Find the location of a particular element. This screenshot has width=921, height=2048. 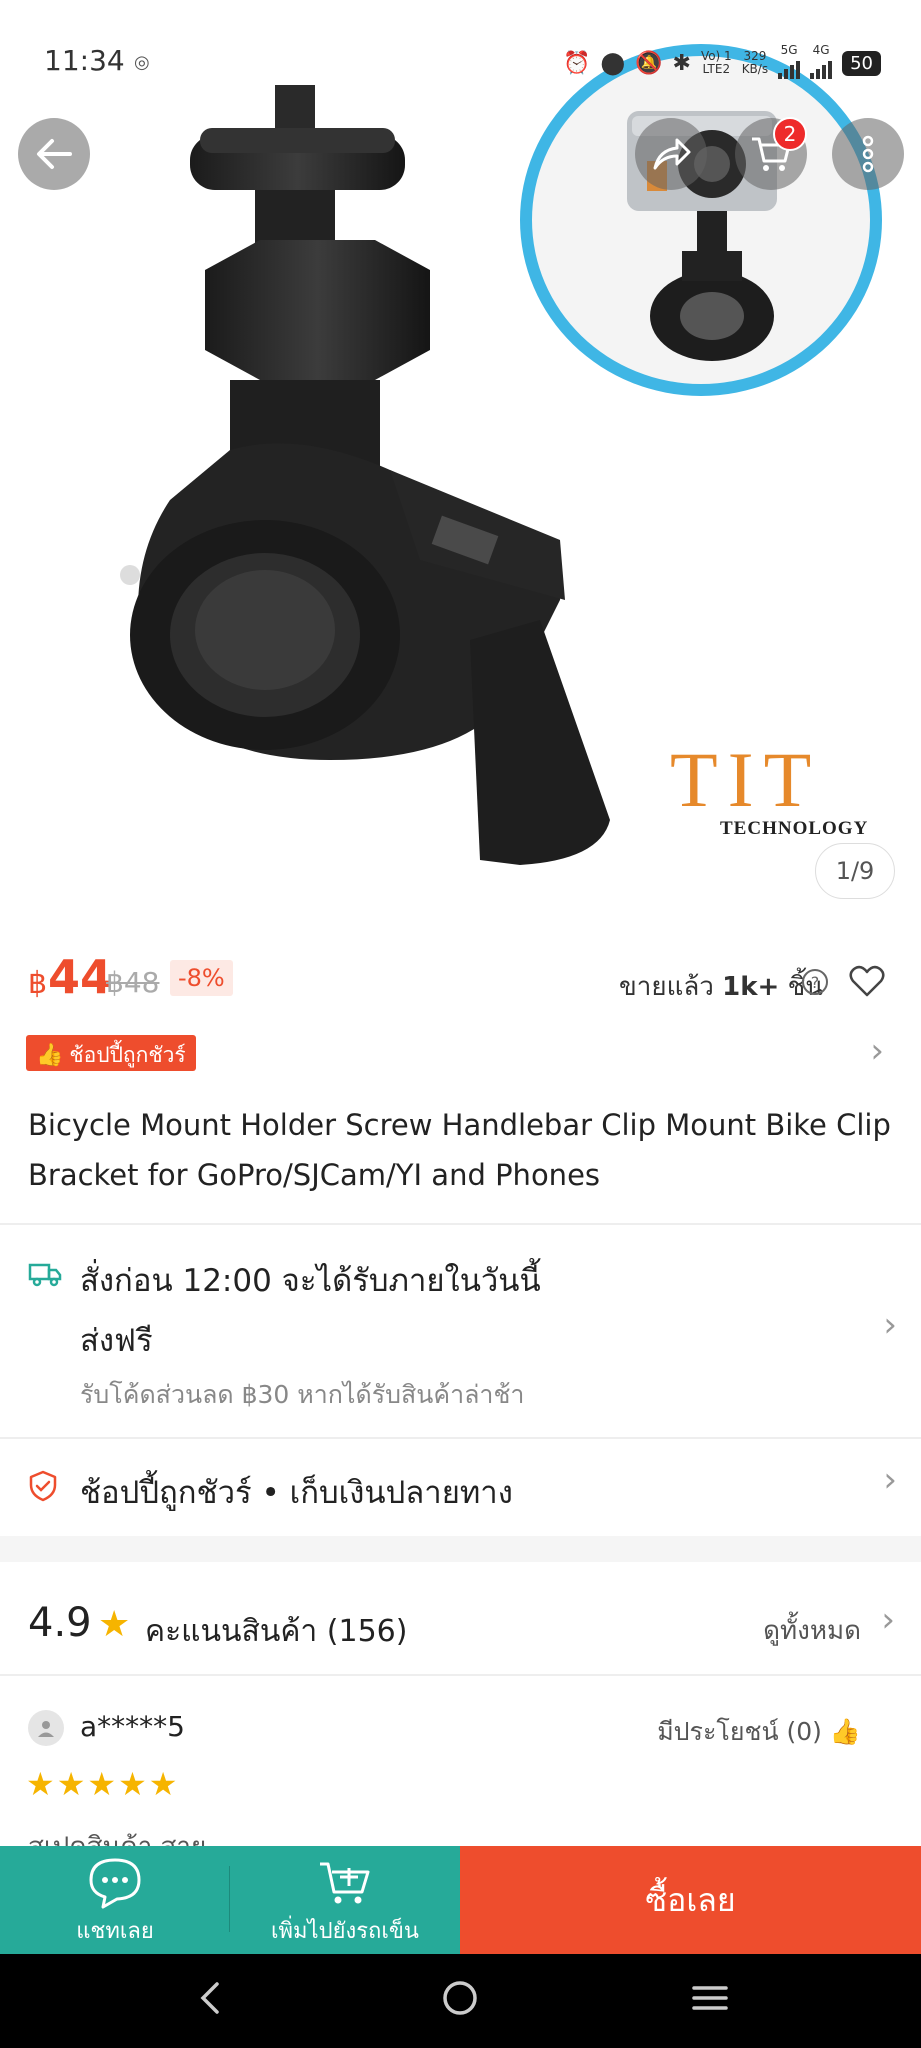

shield-check-icon is located at coordinates (43, 1486).